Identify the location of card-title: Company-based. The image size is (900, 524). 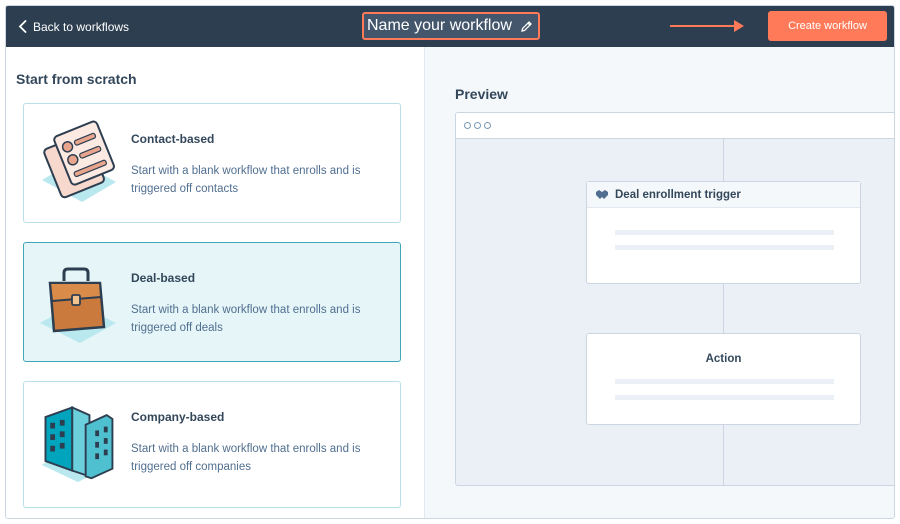
(178, 417).